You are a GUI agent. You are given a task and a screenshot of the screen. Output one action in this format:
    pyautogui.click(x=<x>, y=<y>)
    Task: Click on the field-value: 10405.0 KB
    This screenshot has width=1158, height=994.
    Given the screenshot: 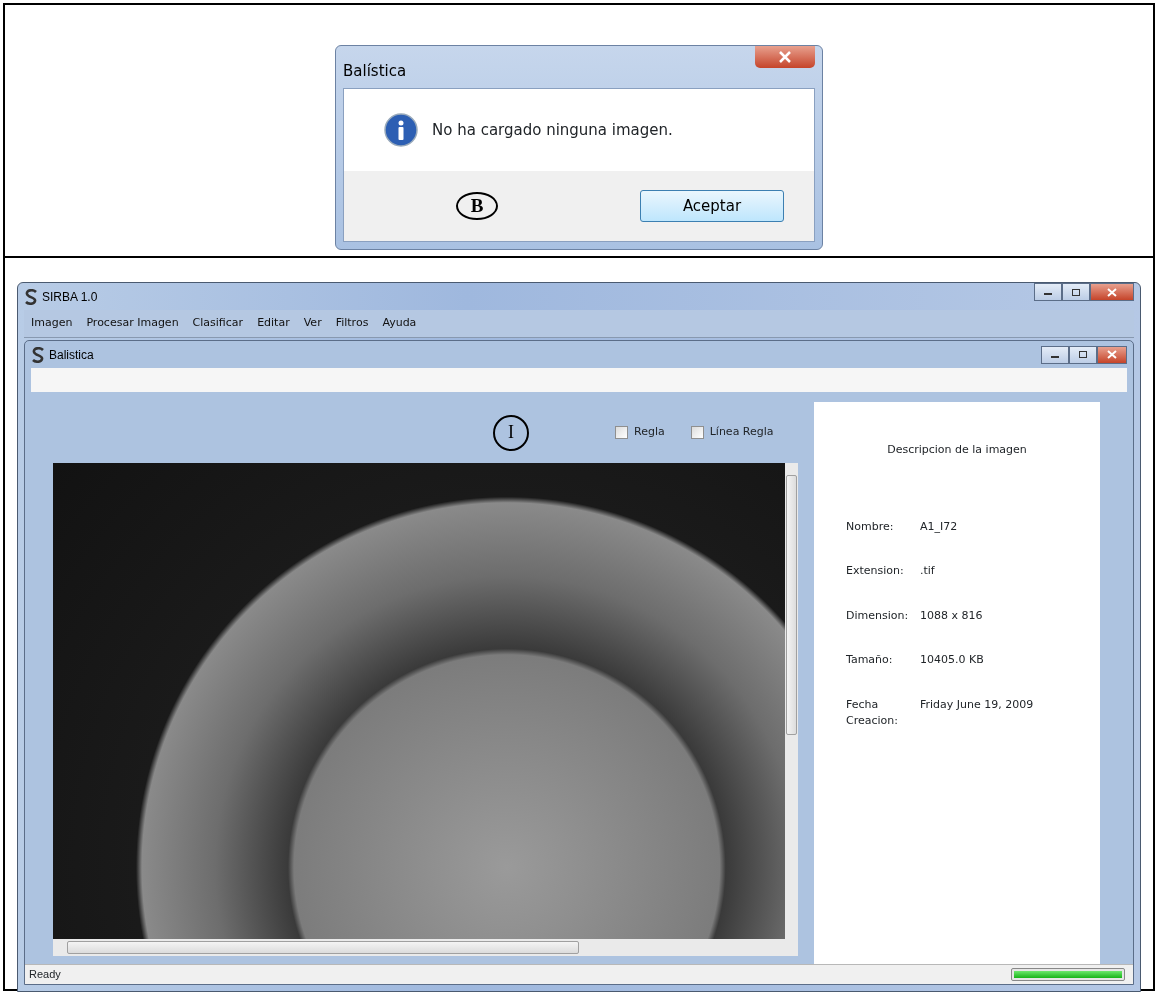 What is the action you would take?
    pyautogui.click(x=952, y=660)
    